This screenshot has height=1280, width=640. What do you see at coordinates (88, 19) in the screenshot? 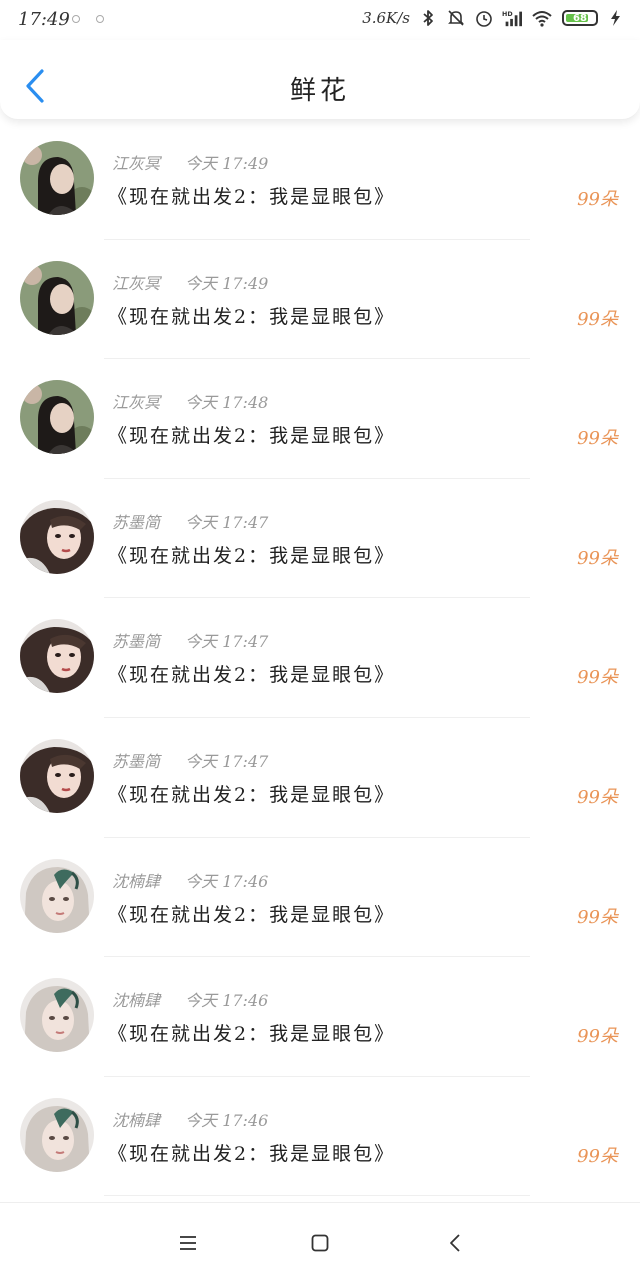
I see `notification-dots` at bounding box center [88, 19].